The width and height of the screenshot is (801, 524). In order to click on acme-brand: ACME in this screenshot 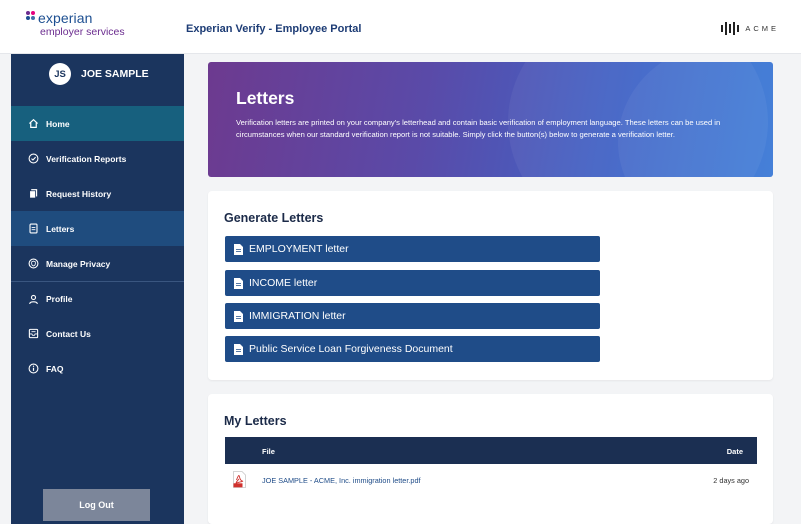, I will do `click(750, 28)`.